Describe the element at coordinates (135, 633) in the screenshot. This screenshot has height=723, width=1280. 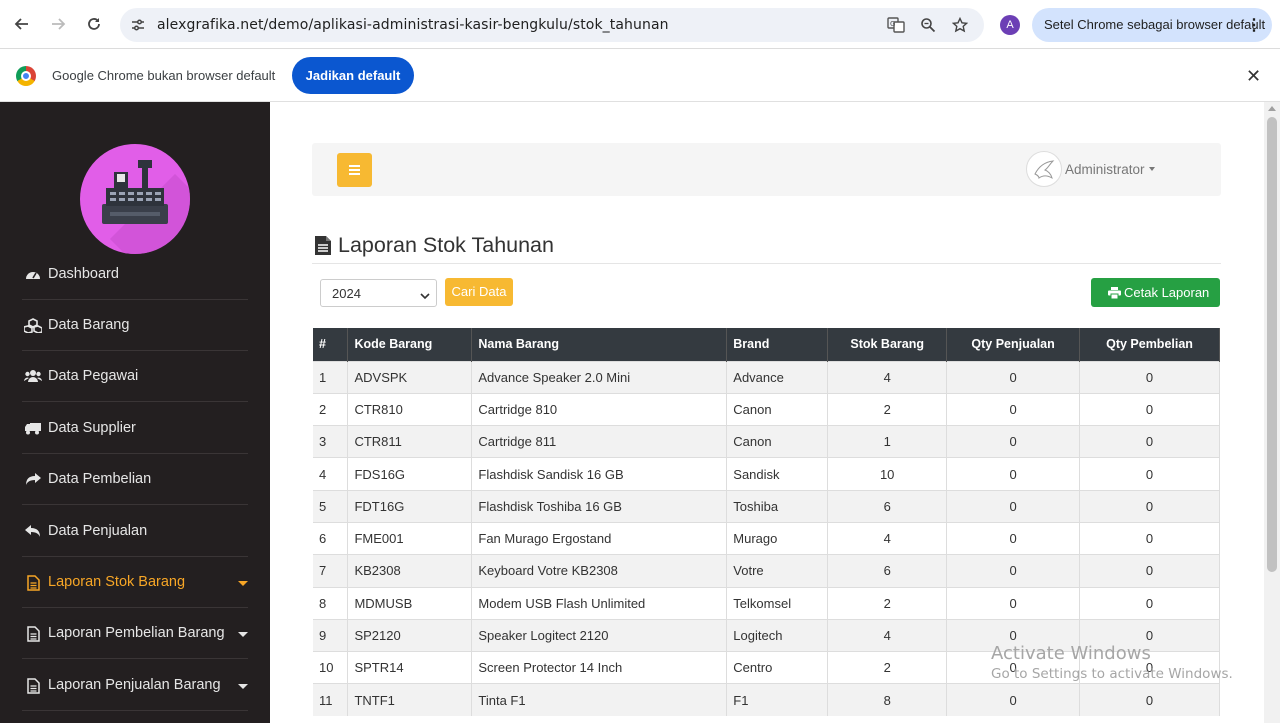
I see `sidebar-item: Laporan Pembelian Barang` at that location.